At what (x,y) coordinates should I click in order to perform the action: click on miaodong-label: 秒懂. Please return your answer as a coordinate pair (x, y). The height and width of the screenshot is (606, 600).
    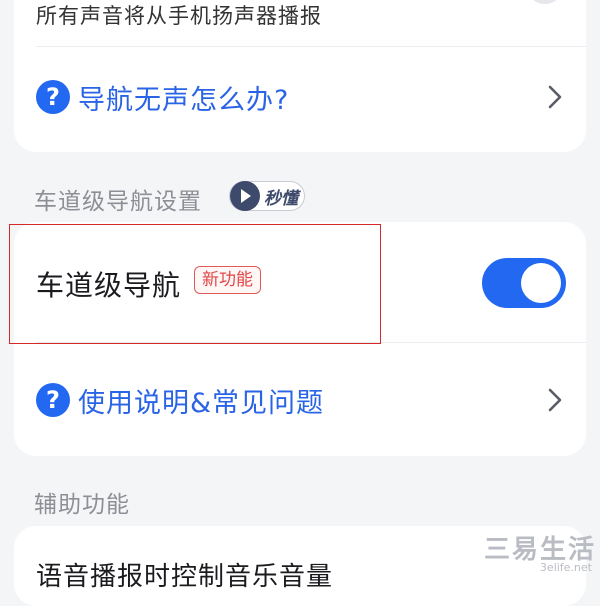
    Looking at the image, I should click on (281, 199).